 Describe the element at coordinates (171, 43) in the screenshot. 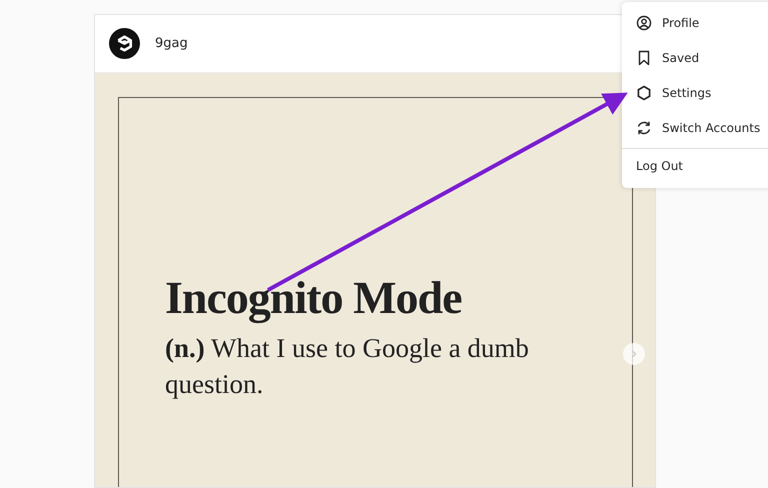

I see `username: 9gag` at that location.